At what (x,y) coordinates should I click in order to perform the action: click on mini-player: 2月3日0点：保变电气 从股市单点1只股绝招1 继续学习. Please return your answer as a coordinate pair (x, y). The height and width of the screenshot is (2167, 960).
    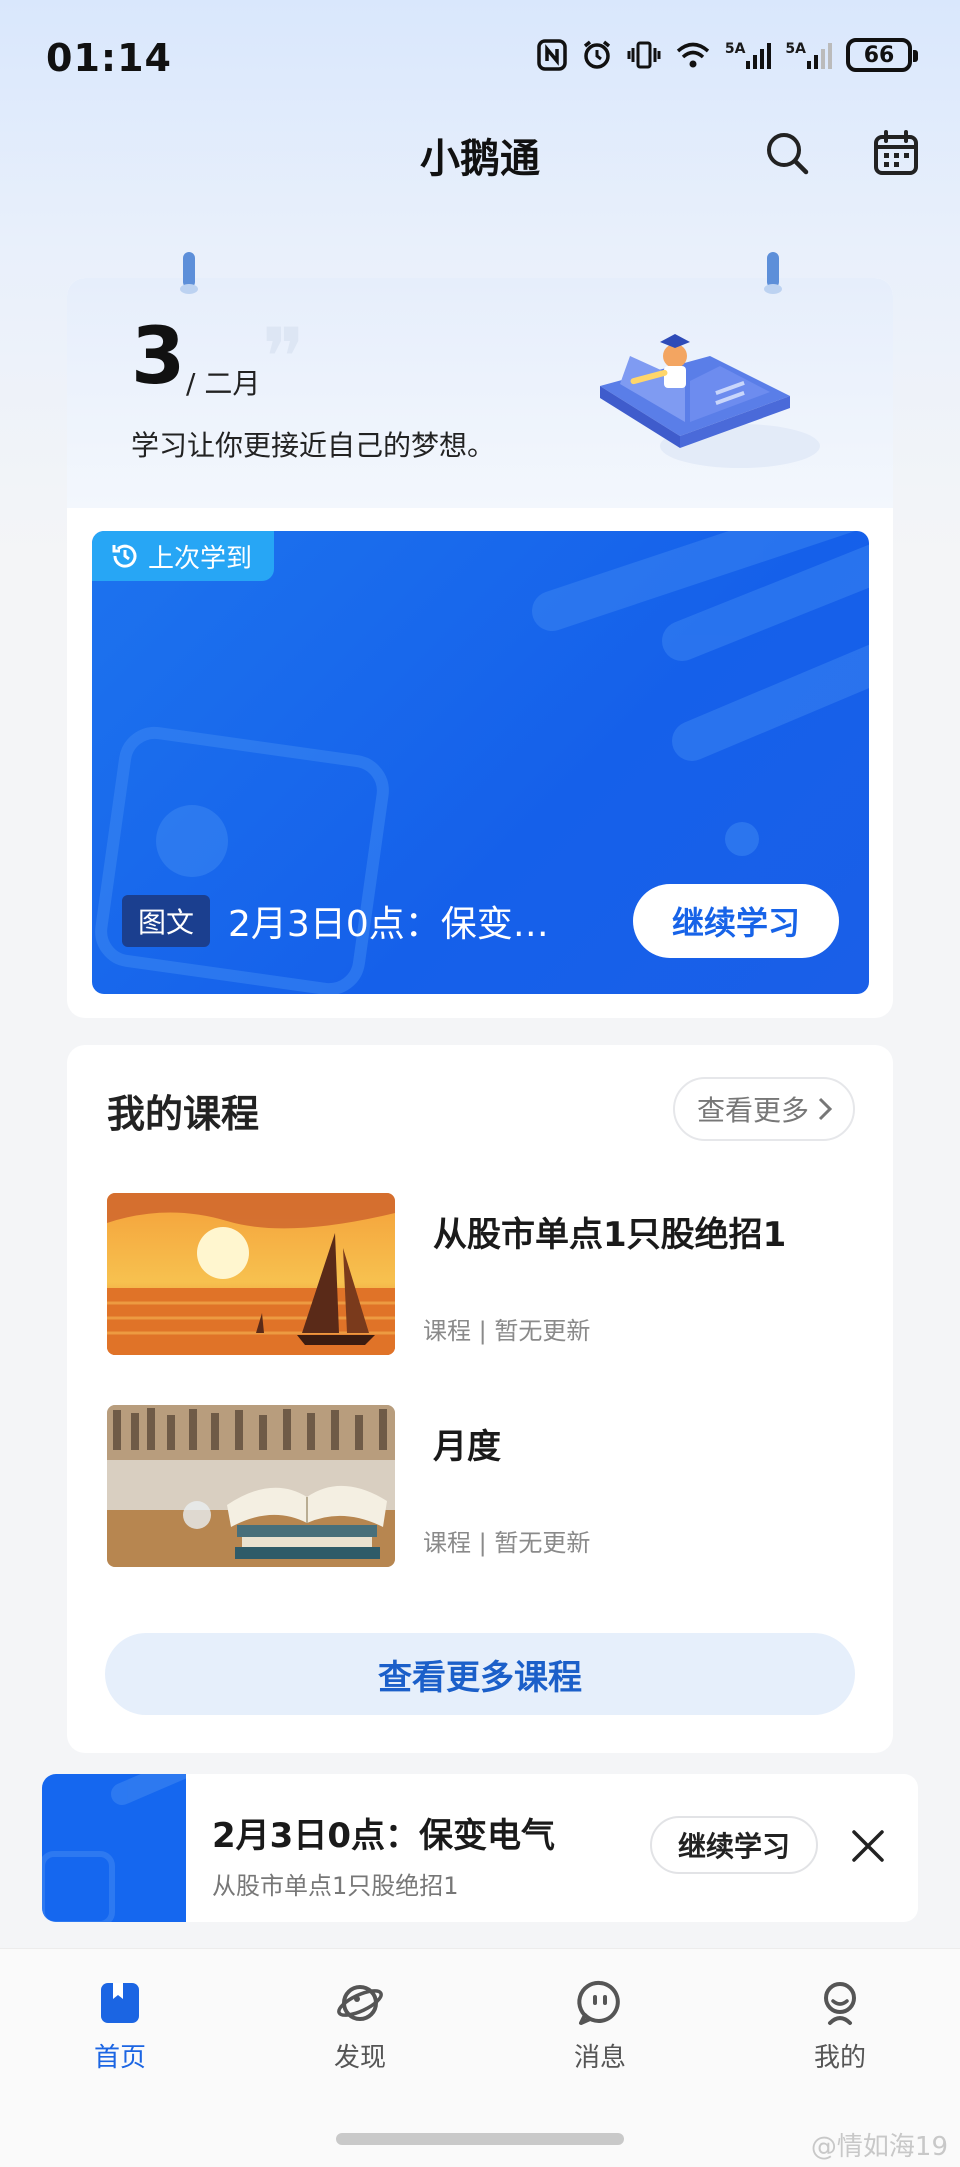
    Looking at the image, I should click on (480, 1848).